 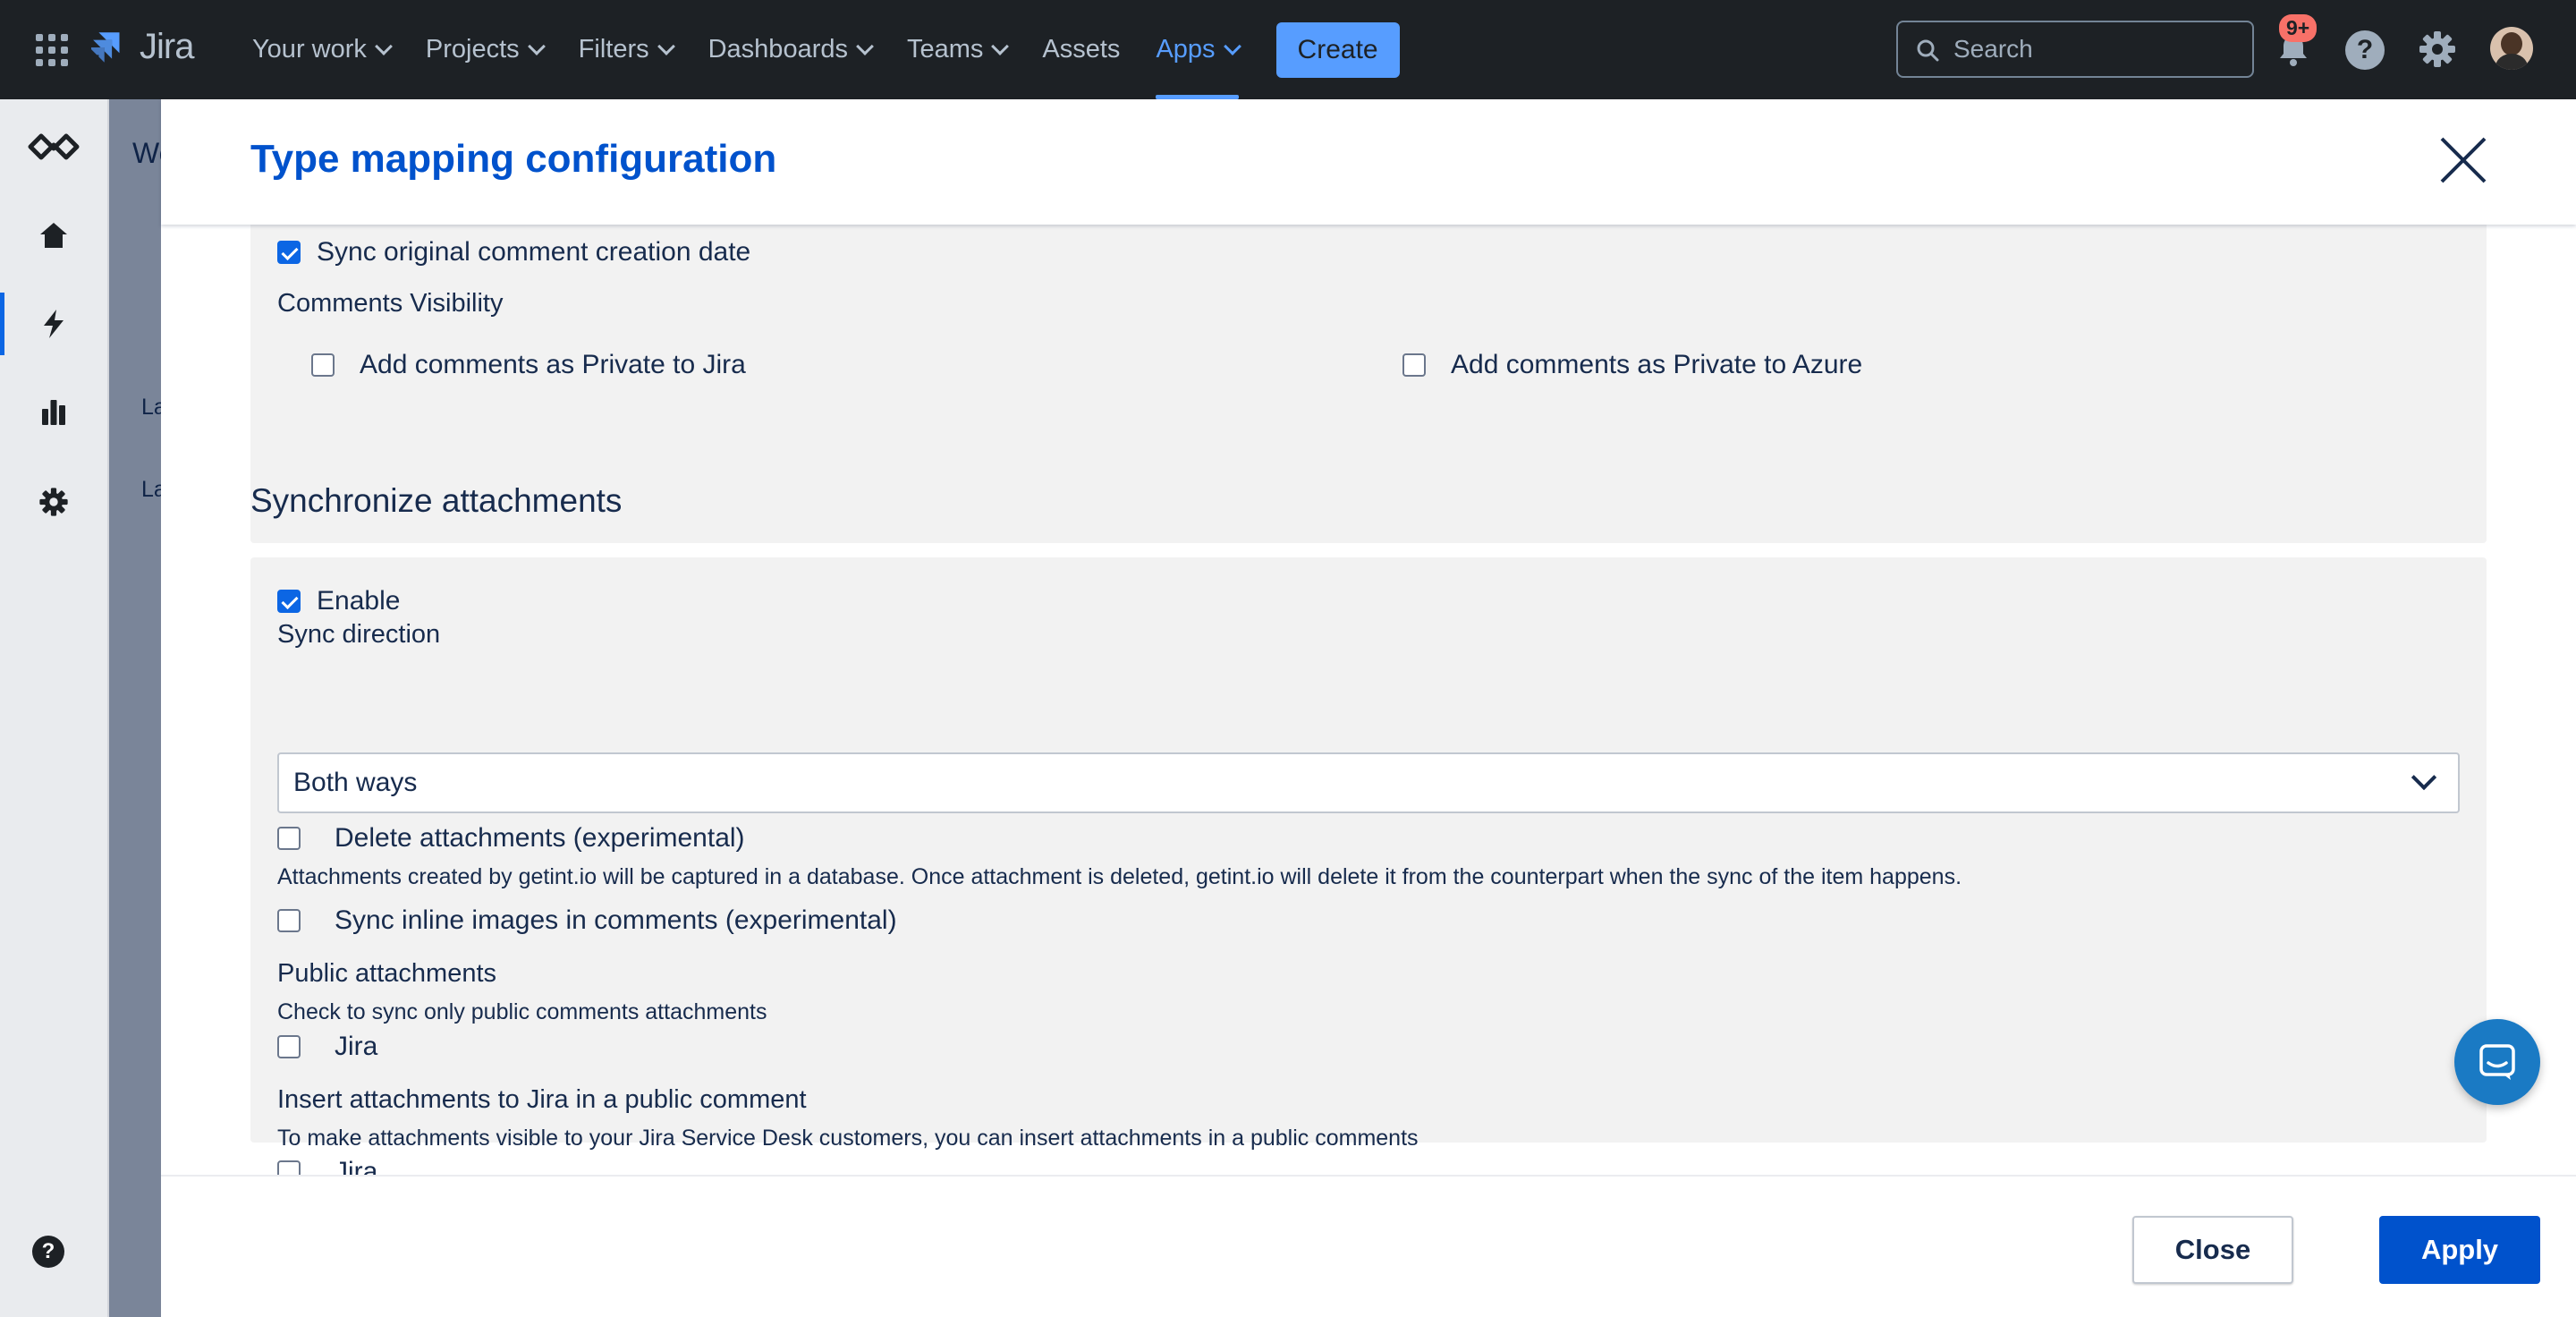 What do you see at coordinates (54, 708) in the screenshot?
I see `left-sidebar: ?` at bounding box center [54, 708].